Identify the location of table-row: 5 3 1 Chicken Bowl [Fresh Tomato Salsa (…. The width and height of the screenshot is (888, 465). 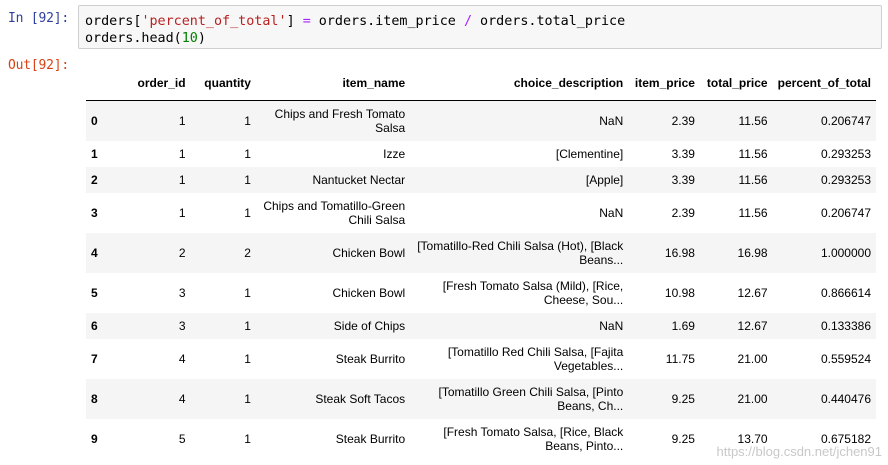
(481, 293).